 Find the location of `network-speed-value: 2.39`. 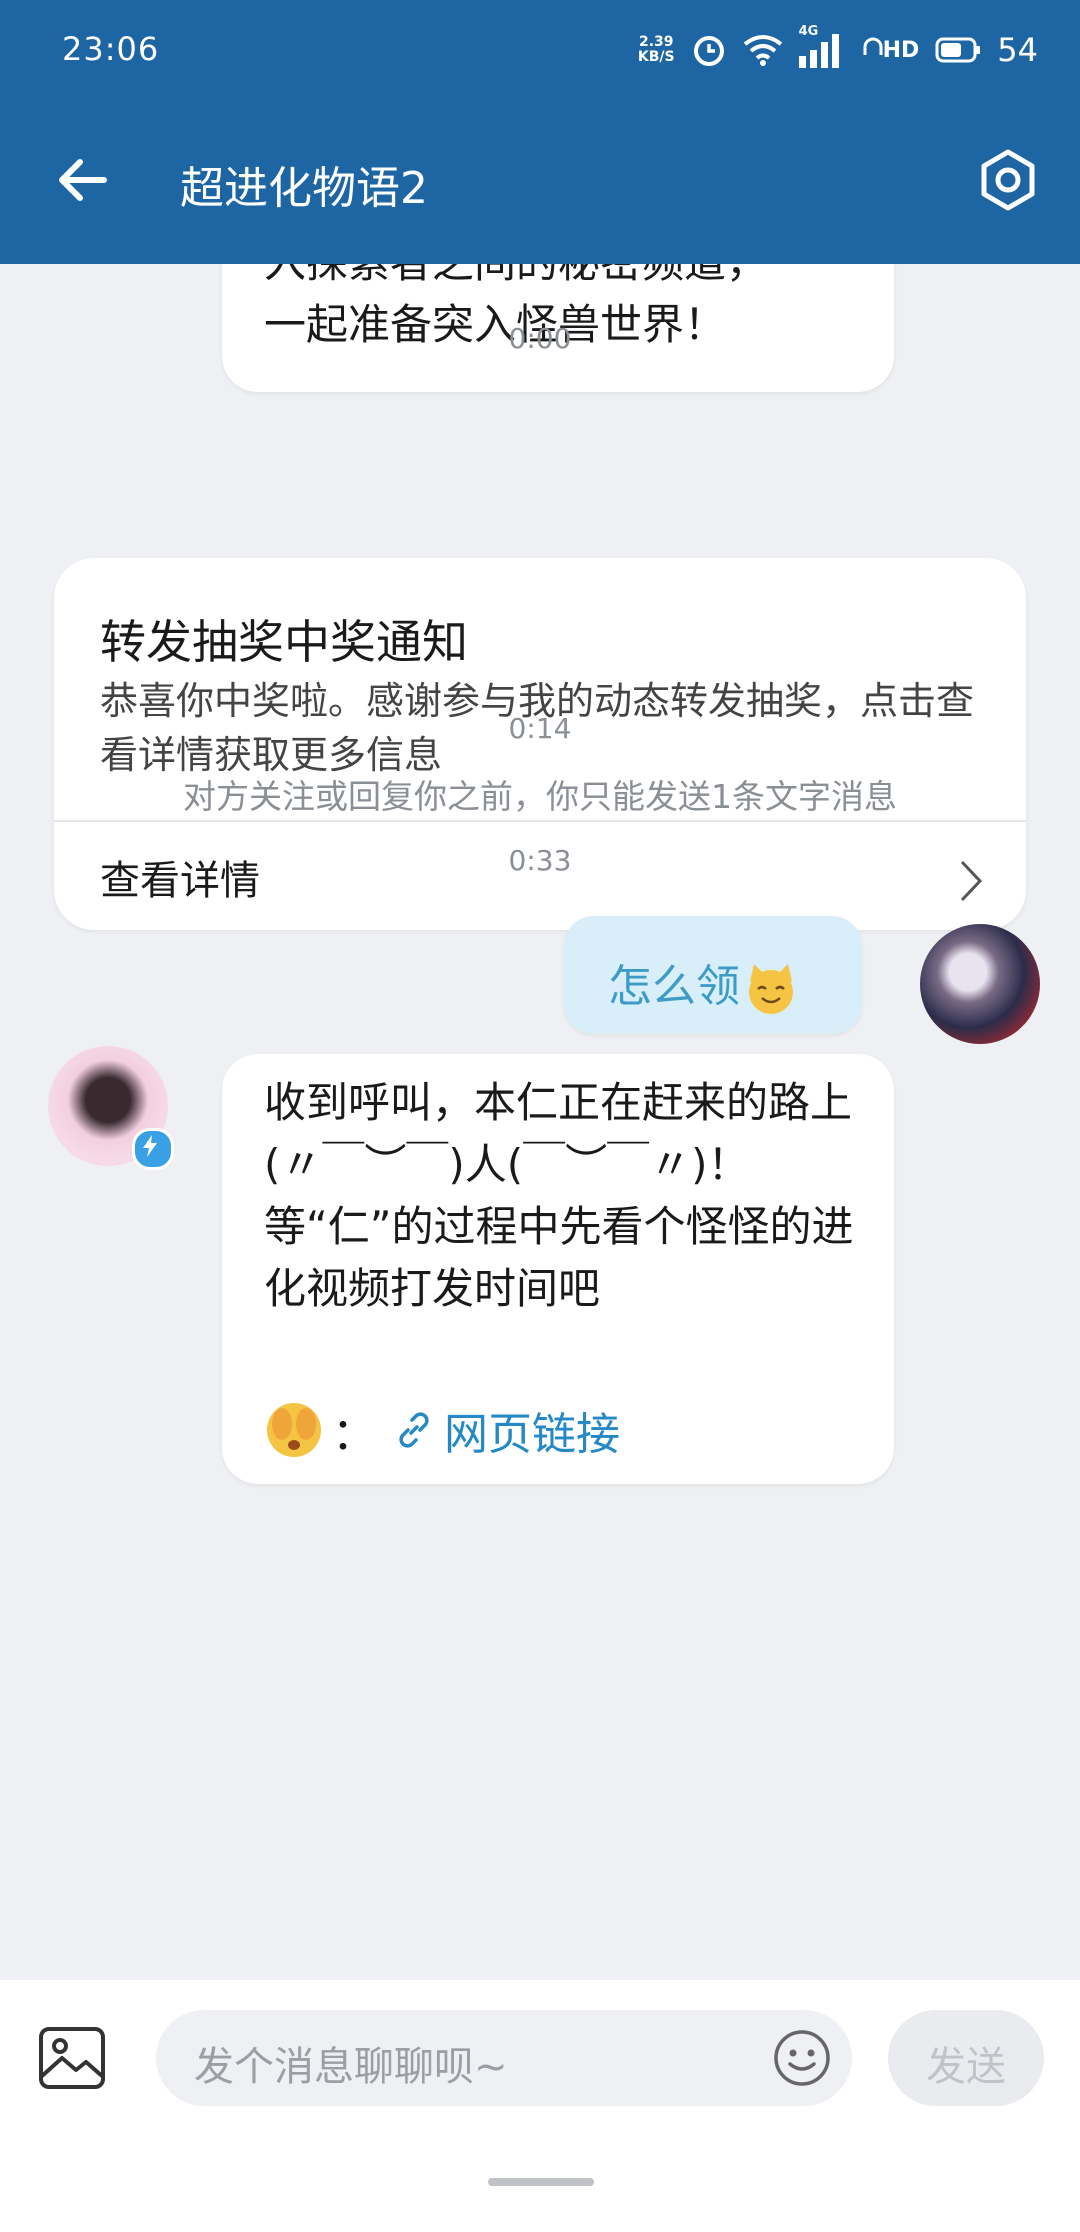

network-speed-value: 2.39 is located at coordinates (656, 42).